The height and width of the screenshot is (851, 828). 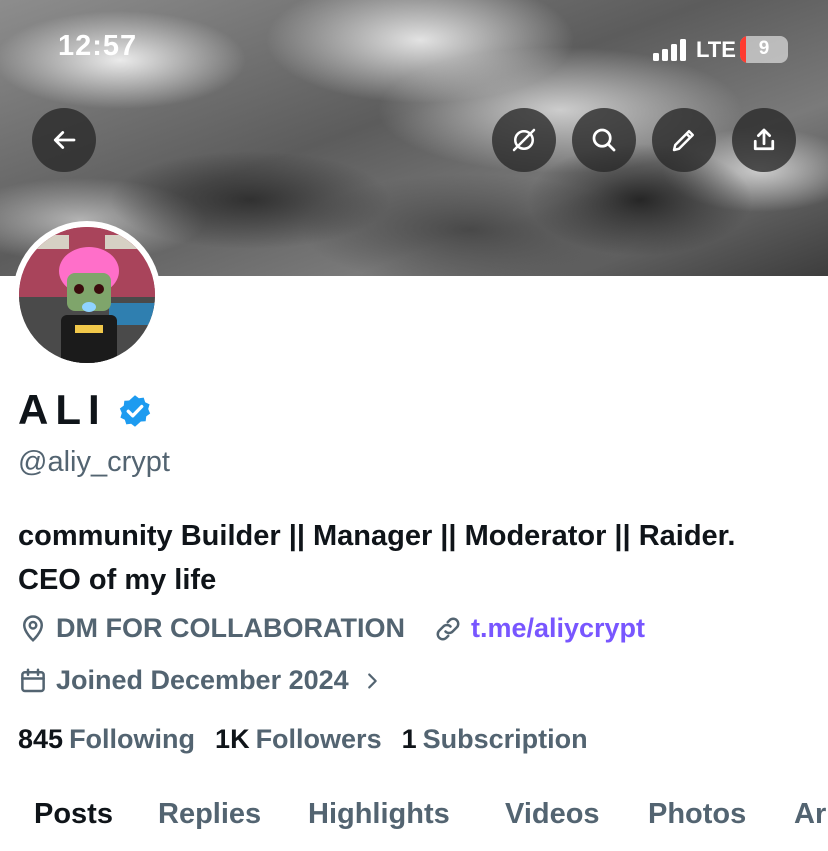 I want to click on network-type: LTE, so click(x=716, y=49).